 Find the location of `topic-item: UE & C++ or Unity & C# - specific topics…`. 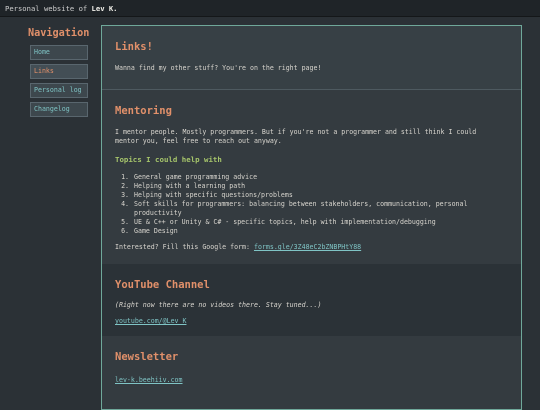

topic-item: UE & C++ or Unity & C# - specific topics… is located at coordinates (320, 222).